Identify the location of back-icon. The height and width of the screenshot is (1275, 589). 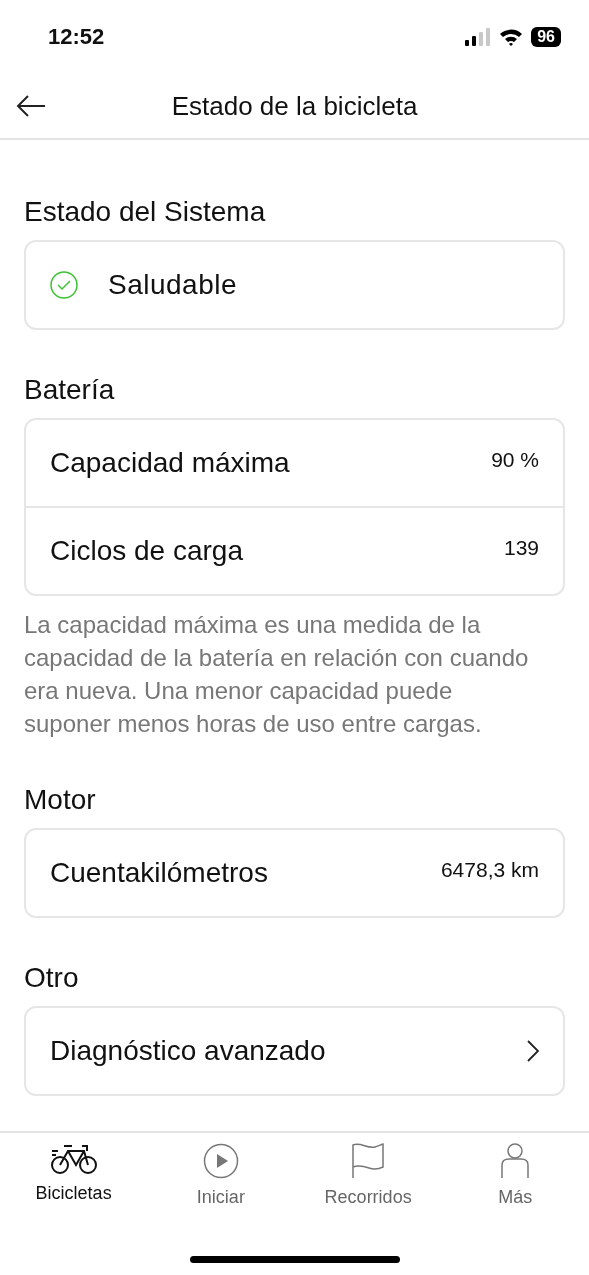
(31, 106).